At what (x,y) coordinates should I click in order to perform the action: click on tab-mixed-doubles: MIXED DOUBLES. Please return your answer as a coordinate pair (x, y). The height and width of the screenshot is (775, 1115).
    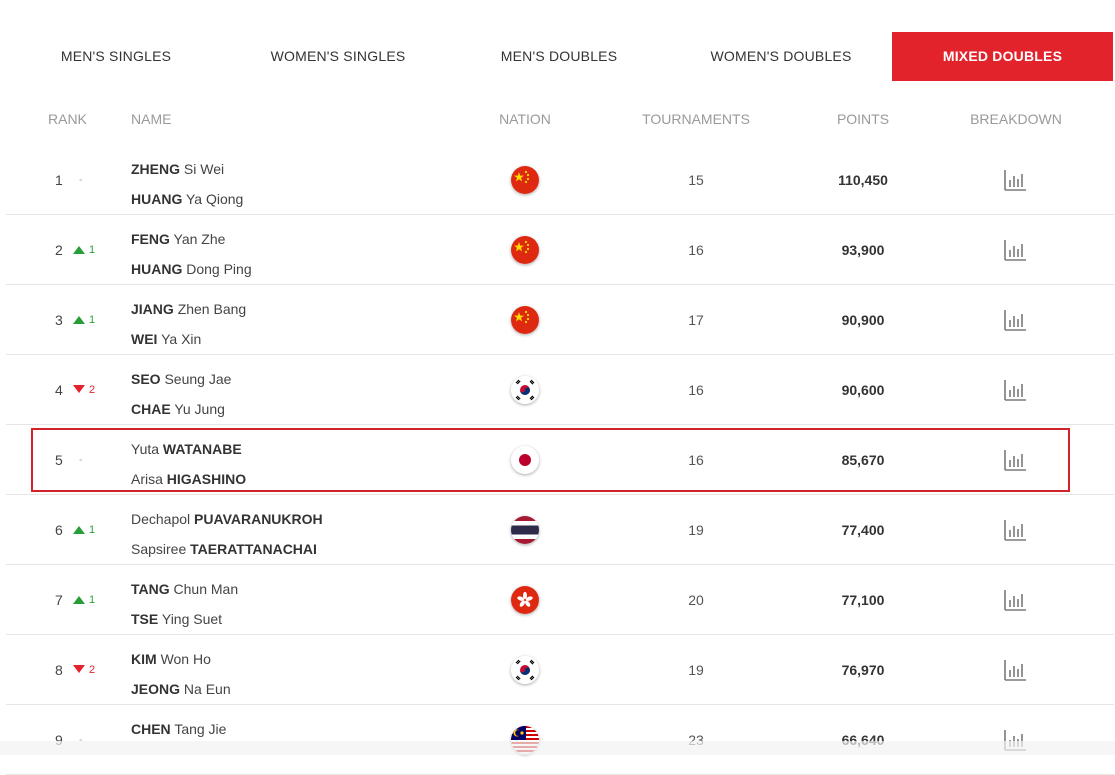
    Looking at the image, I should click on (1002, 56).